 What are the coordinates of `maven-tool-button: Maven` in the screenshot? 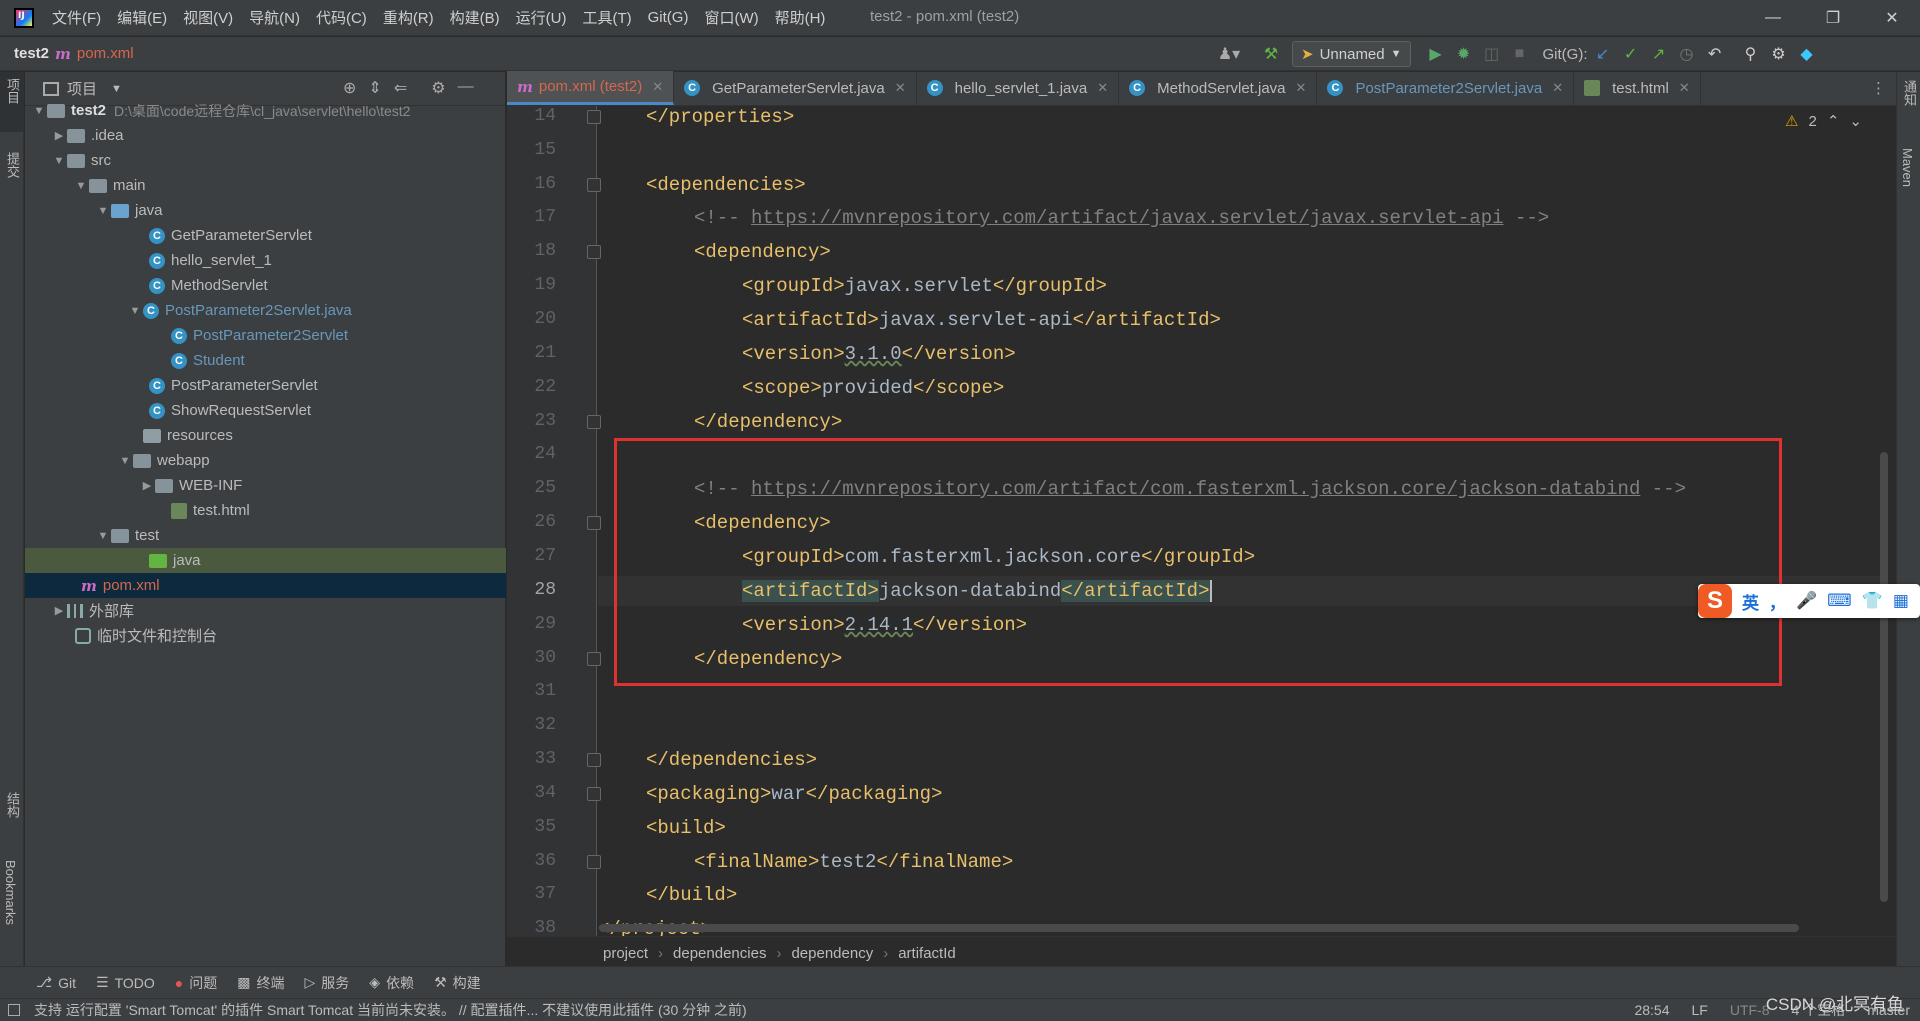 It's located at (1907, 167).